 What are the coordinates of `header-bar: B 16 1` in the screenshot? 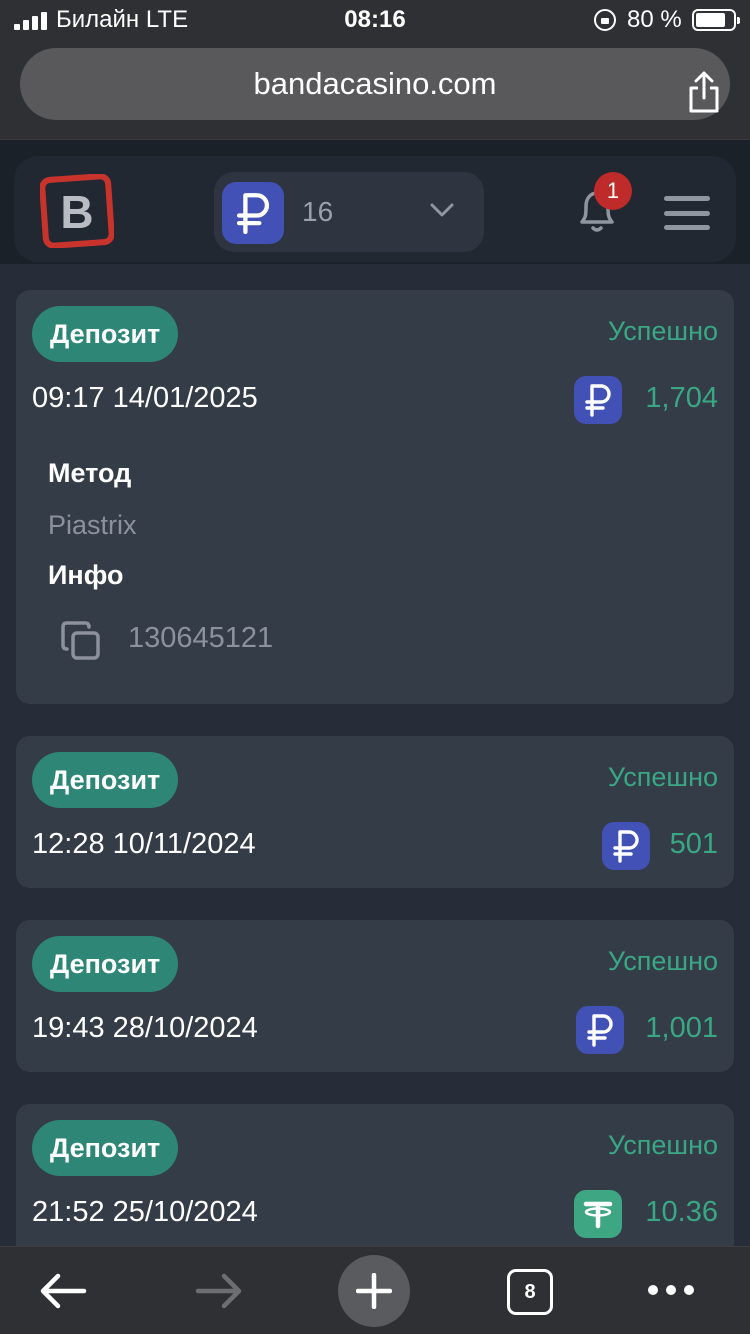 It's located at (375, 209).